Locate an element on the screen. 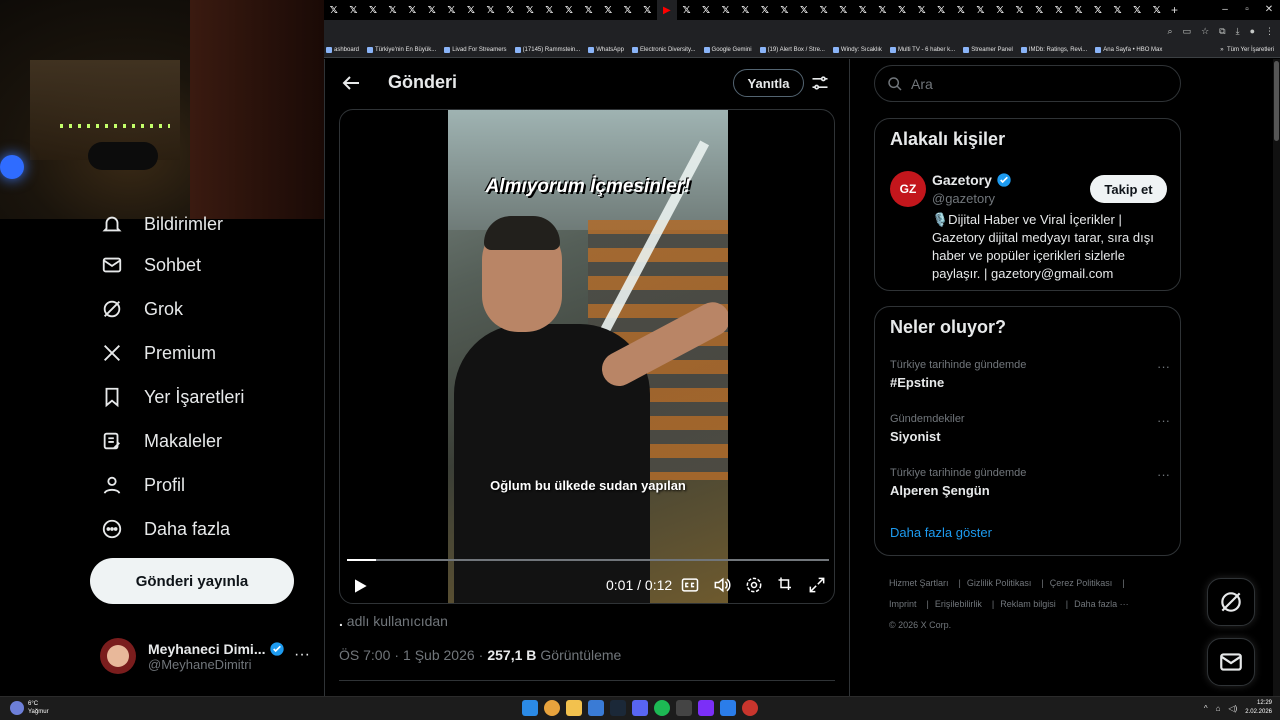 The width and height of the screenshot is (1280, 720). nav-item-makaleler: Makaleler is located at coordinates (161, 441).